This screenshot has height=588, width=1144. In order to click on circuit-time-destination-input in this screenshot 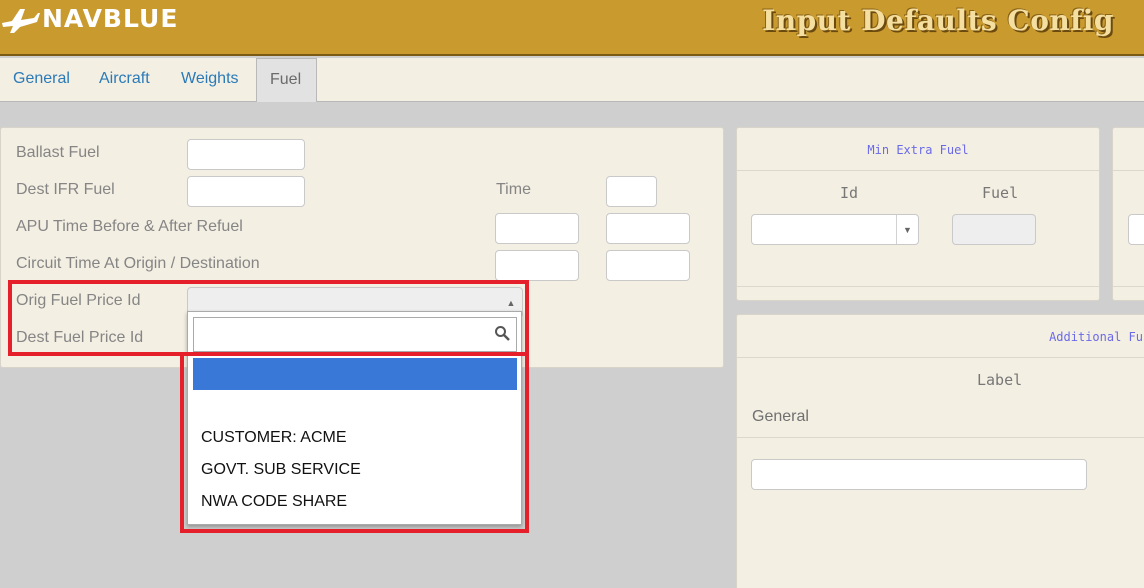, I will do `click(648, 265)`.